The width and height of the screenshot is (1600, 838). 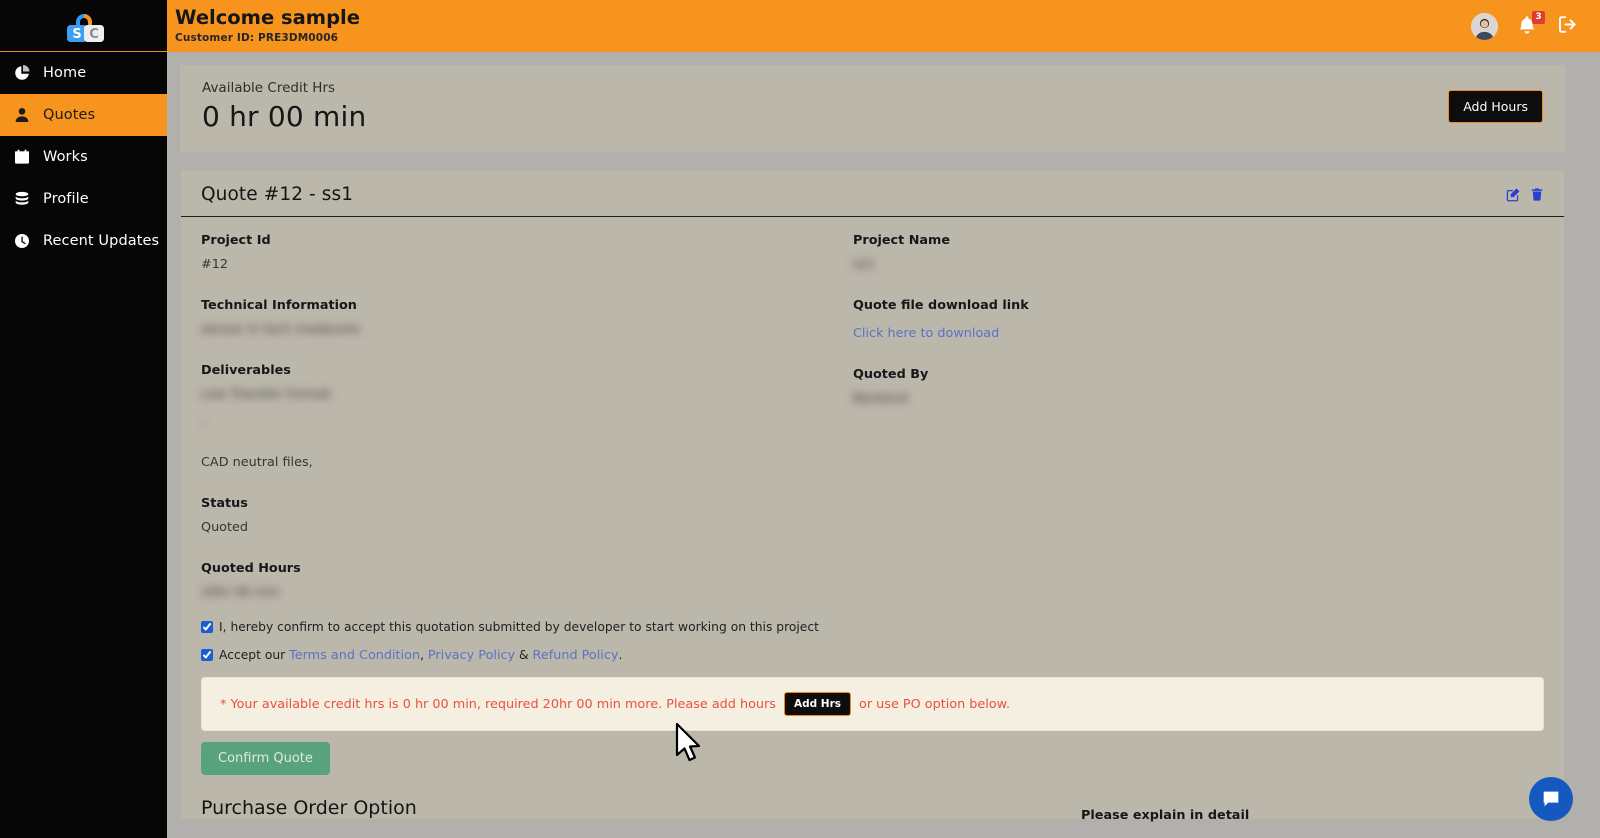 I want to click on field-value: ss1, so click(x=864, y=264).